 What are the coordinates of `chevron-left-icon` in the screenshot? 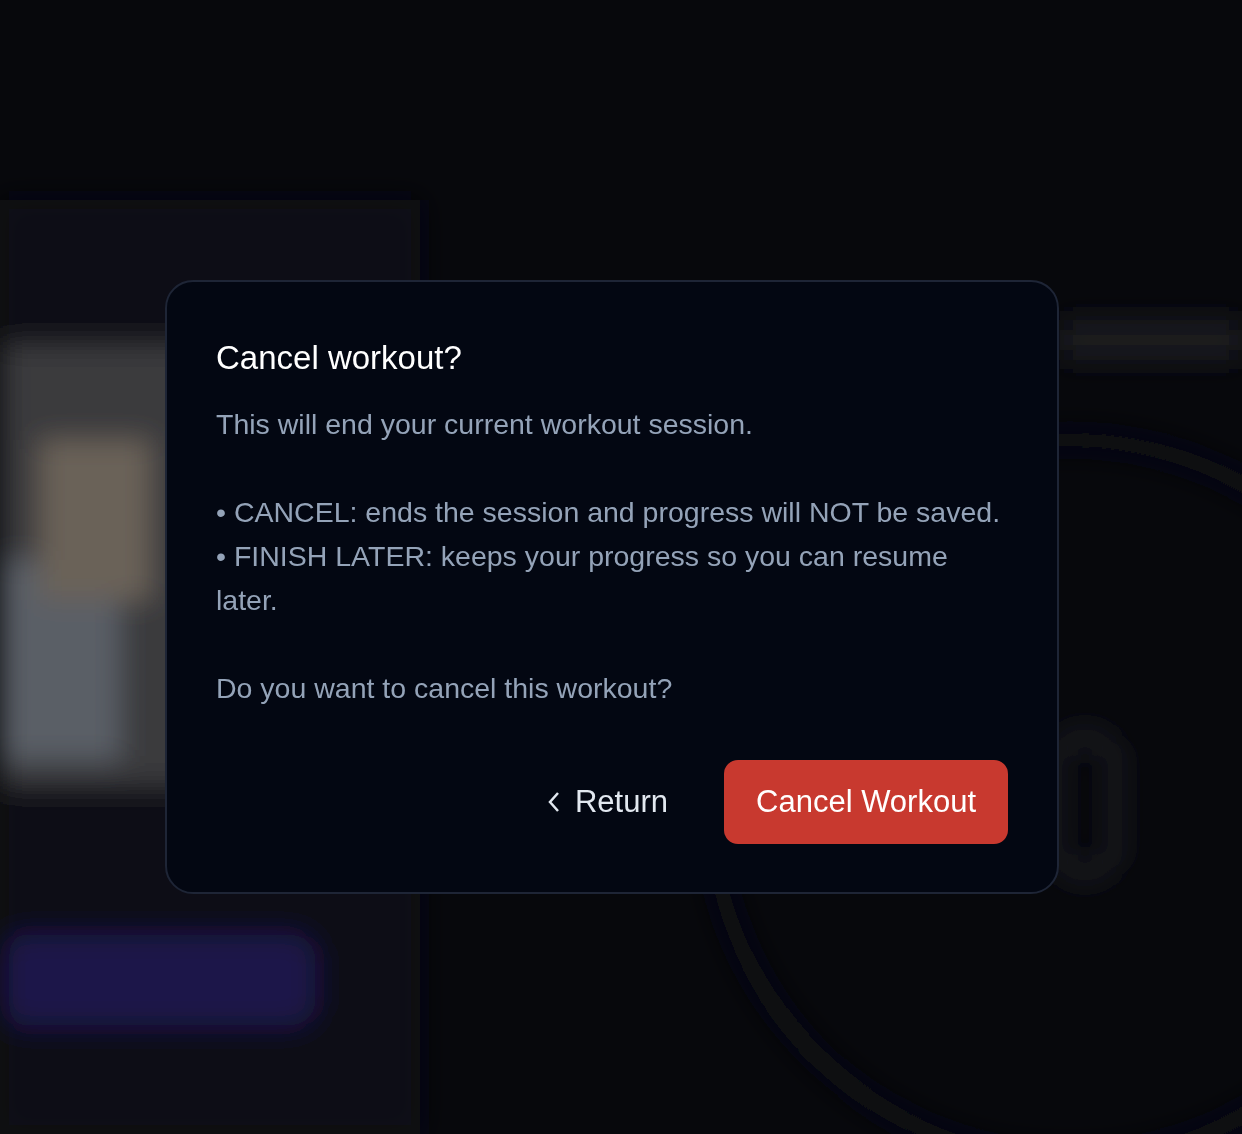 It's located at (554, 802).